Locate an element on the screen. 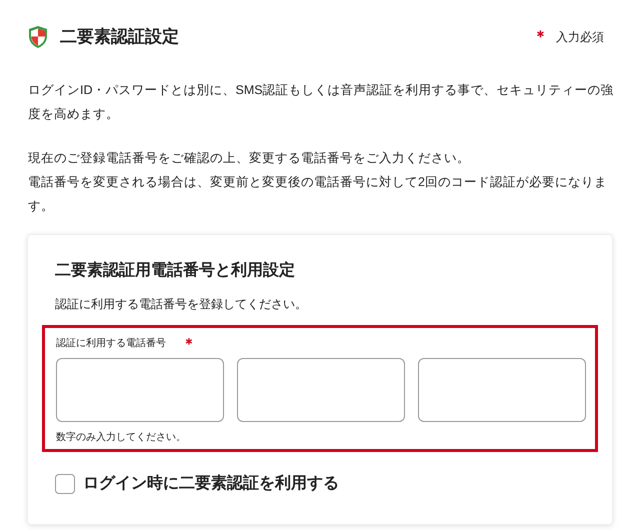 The image size is (640, 531). shield-icon is located at coordinates (38, 36).